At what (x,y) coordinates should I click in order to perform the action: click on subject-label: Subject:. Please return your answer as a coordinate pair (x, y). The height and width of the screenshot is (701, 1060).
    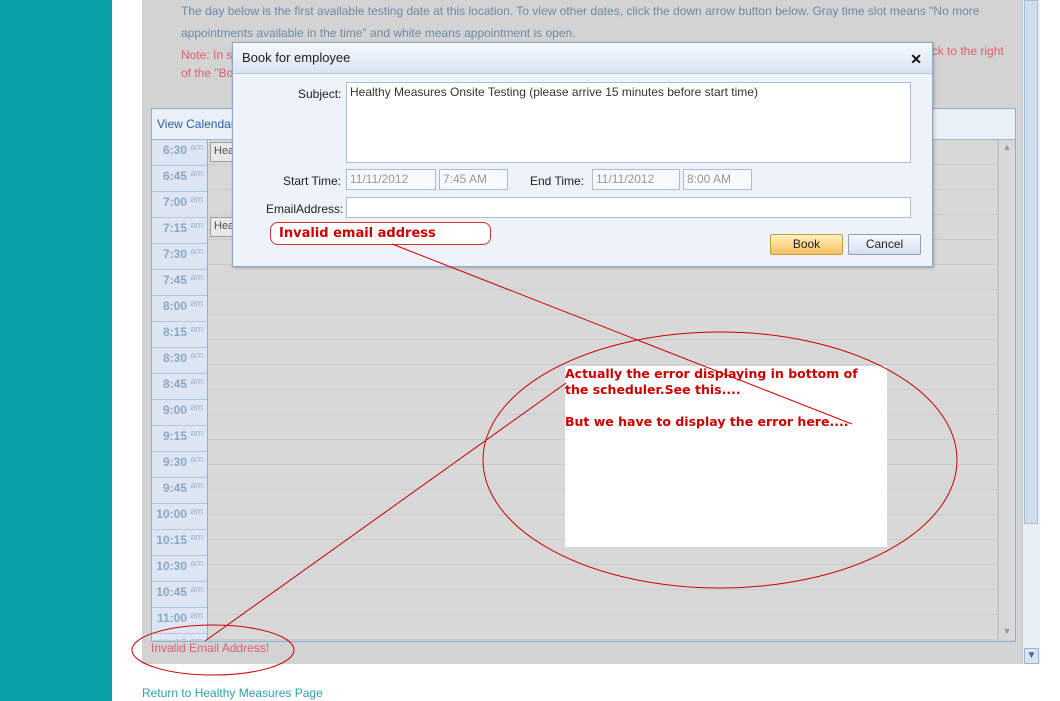
    Looking at the image, I should click on (320, 94).